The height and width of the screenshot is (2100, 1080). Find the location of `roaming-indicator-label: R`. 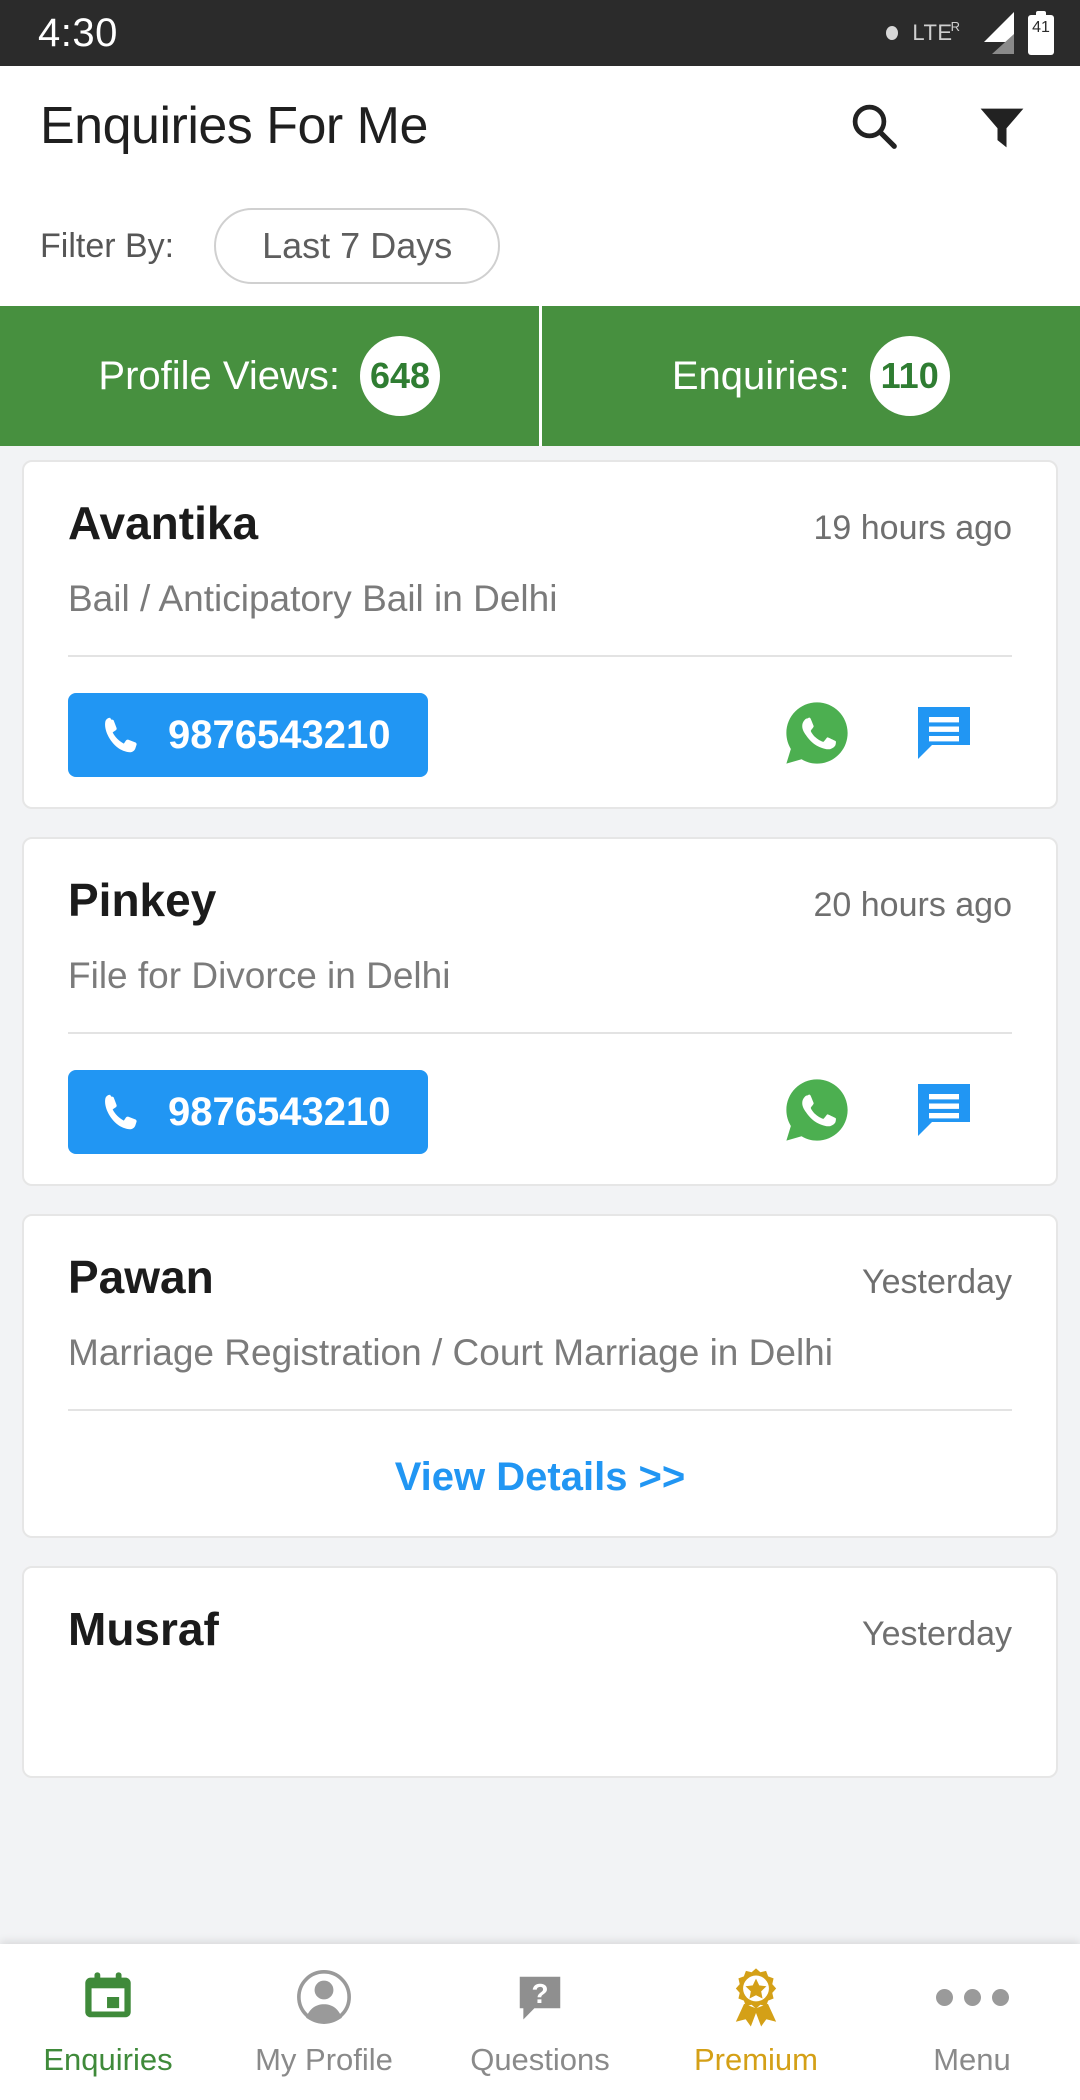

roaming-indicator-label: R is located at coordinates (955, 26).